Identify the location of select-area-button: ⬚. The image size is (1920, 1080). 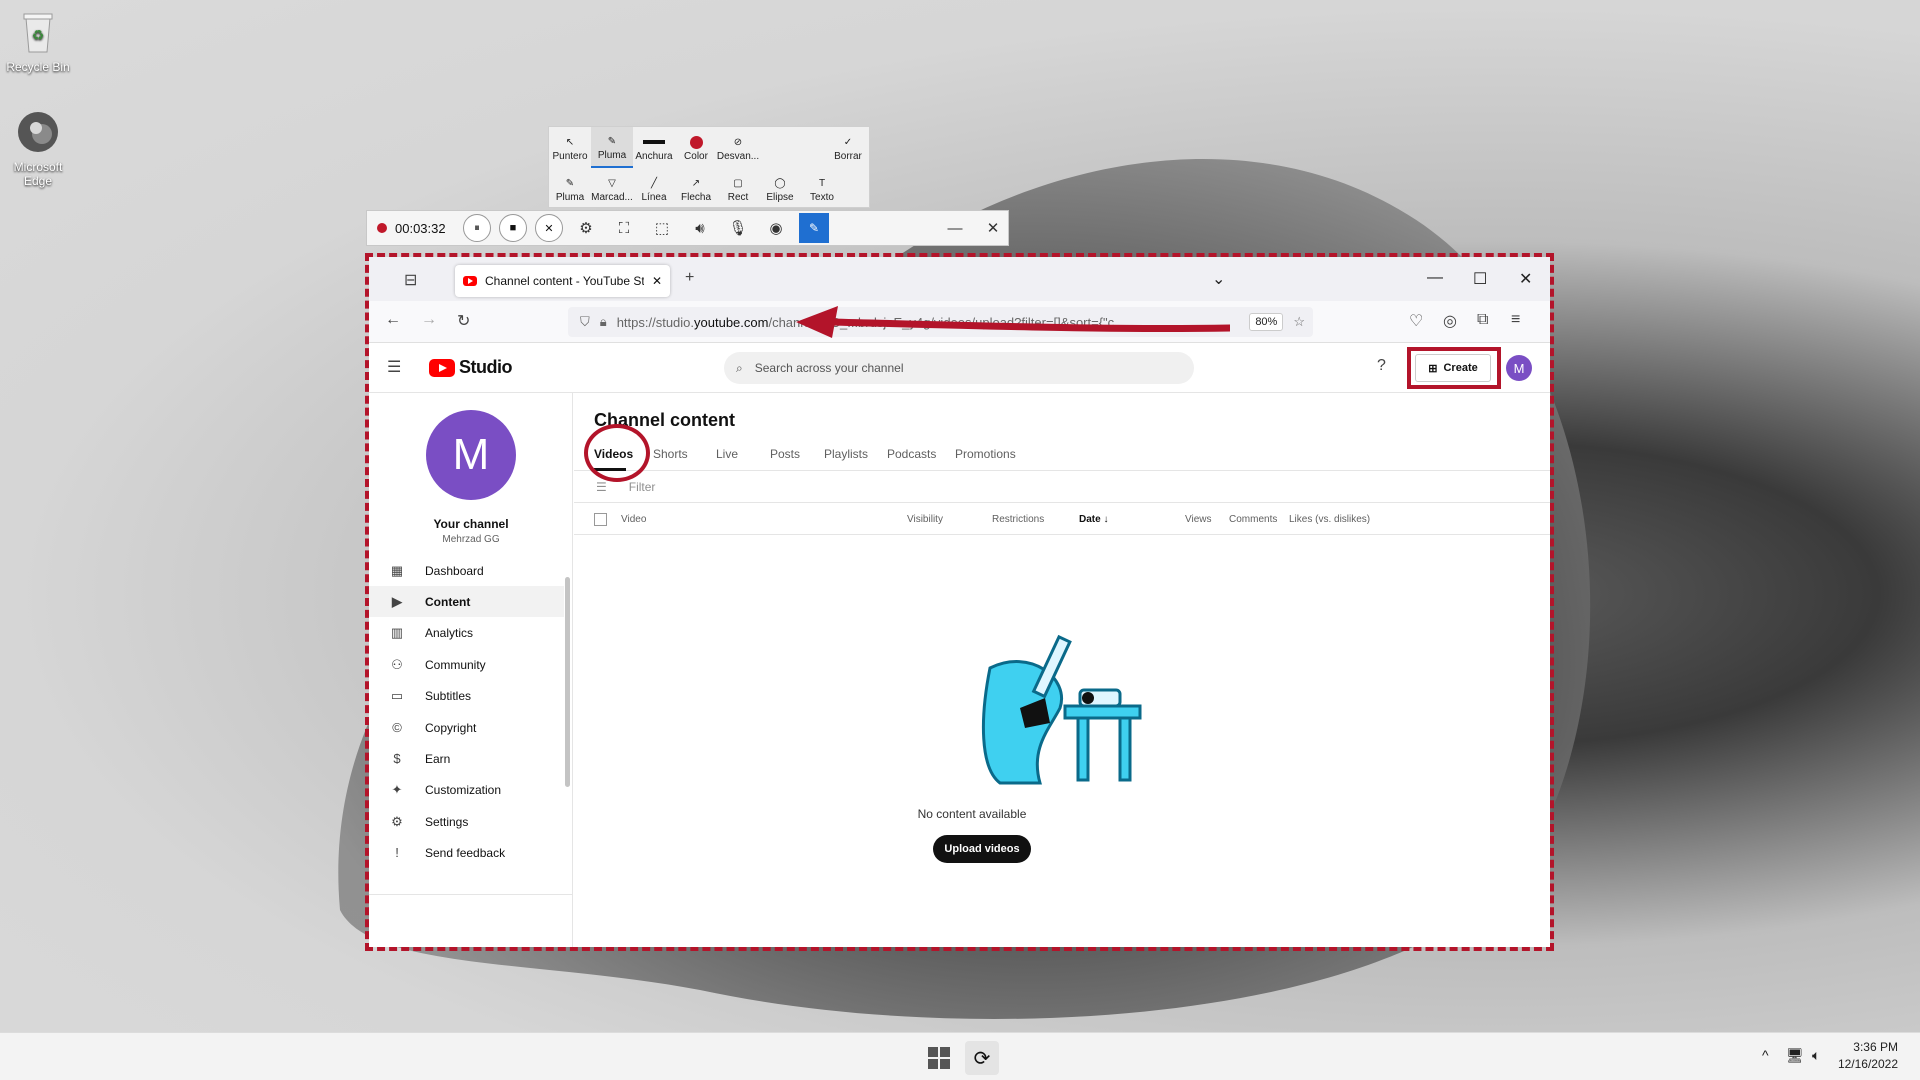
(662, 228).